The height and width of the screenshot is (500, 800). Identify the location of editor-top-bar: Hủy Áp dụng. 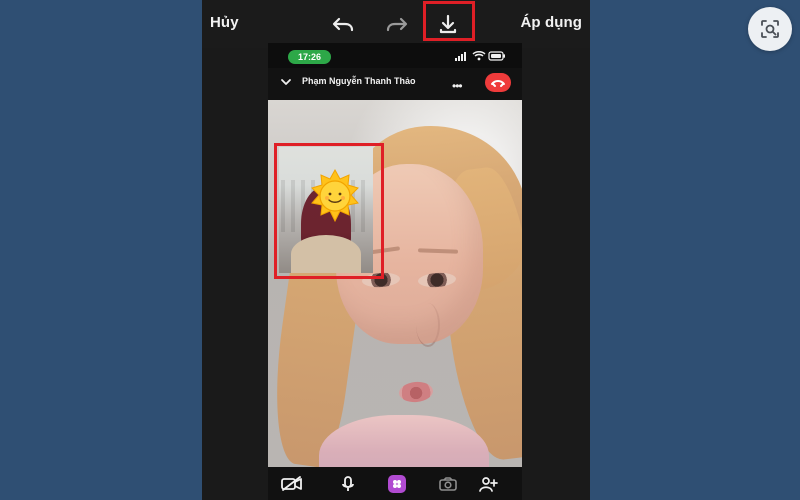
(396, 24).